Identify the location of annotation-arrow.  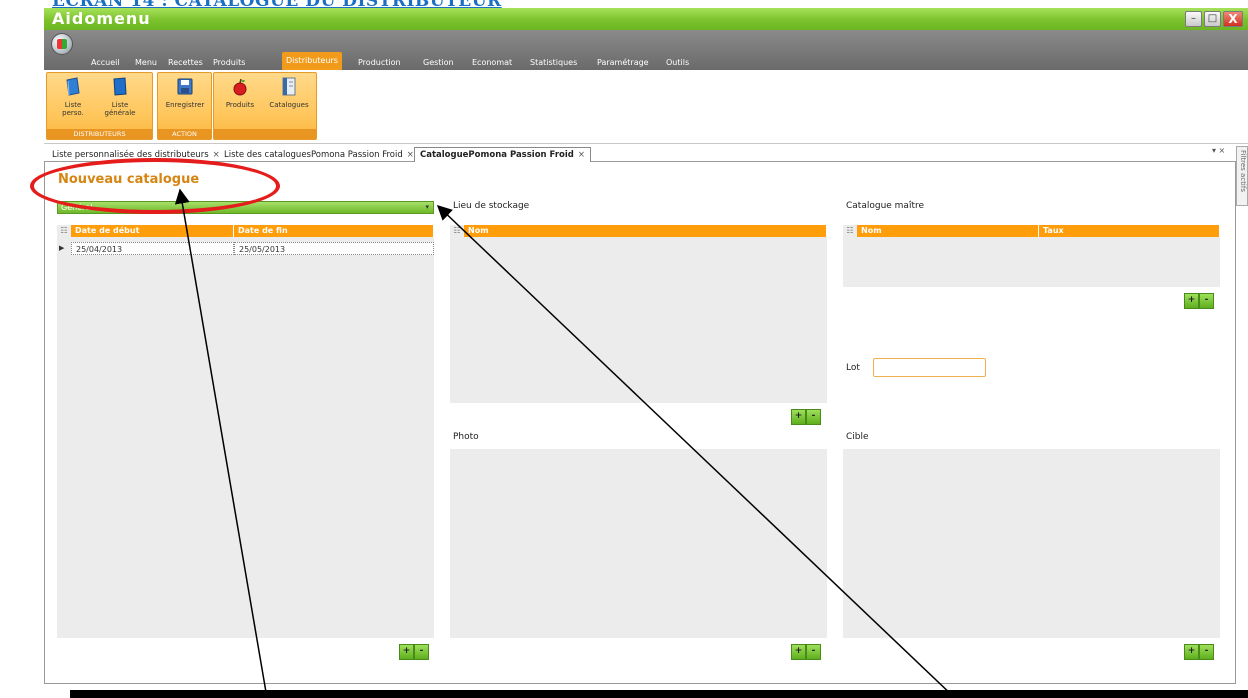
(221, 443).